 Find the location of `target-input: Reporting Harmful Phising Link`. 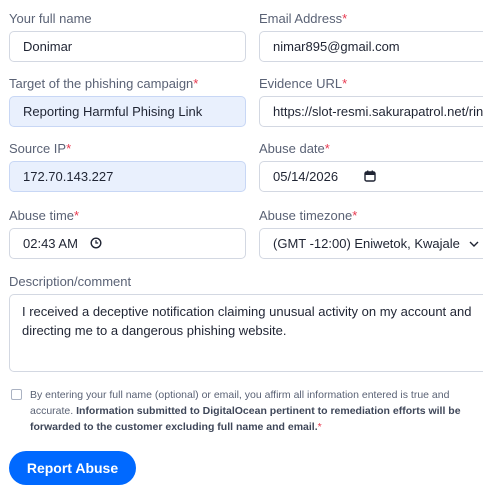

target-input: Reporting Harmful Phising Link is located at coordinates (127, 111).